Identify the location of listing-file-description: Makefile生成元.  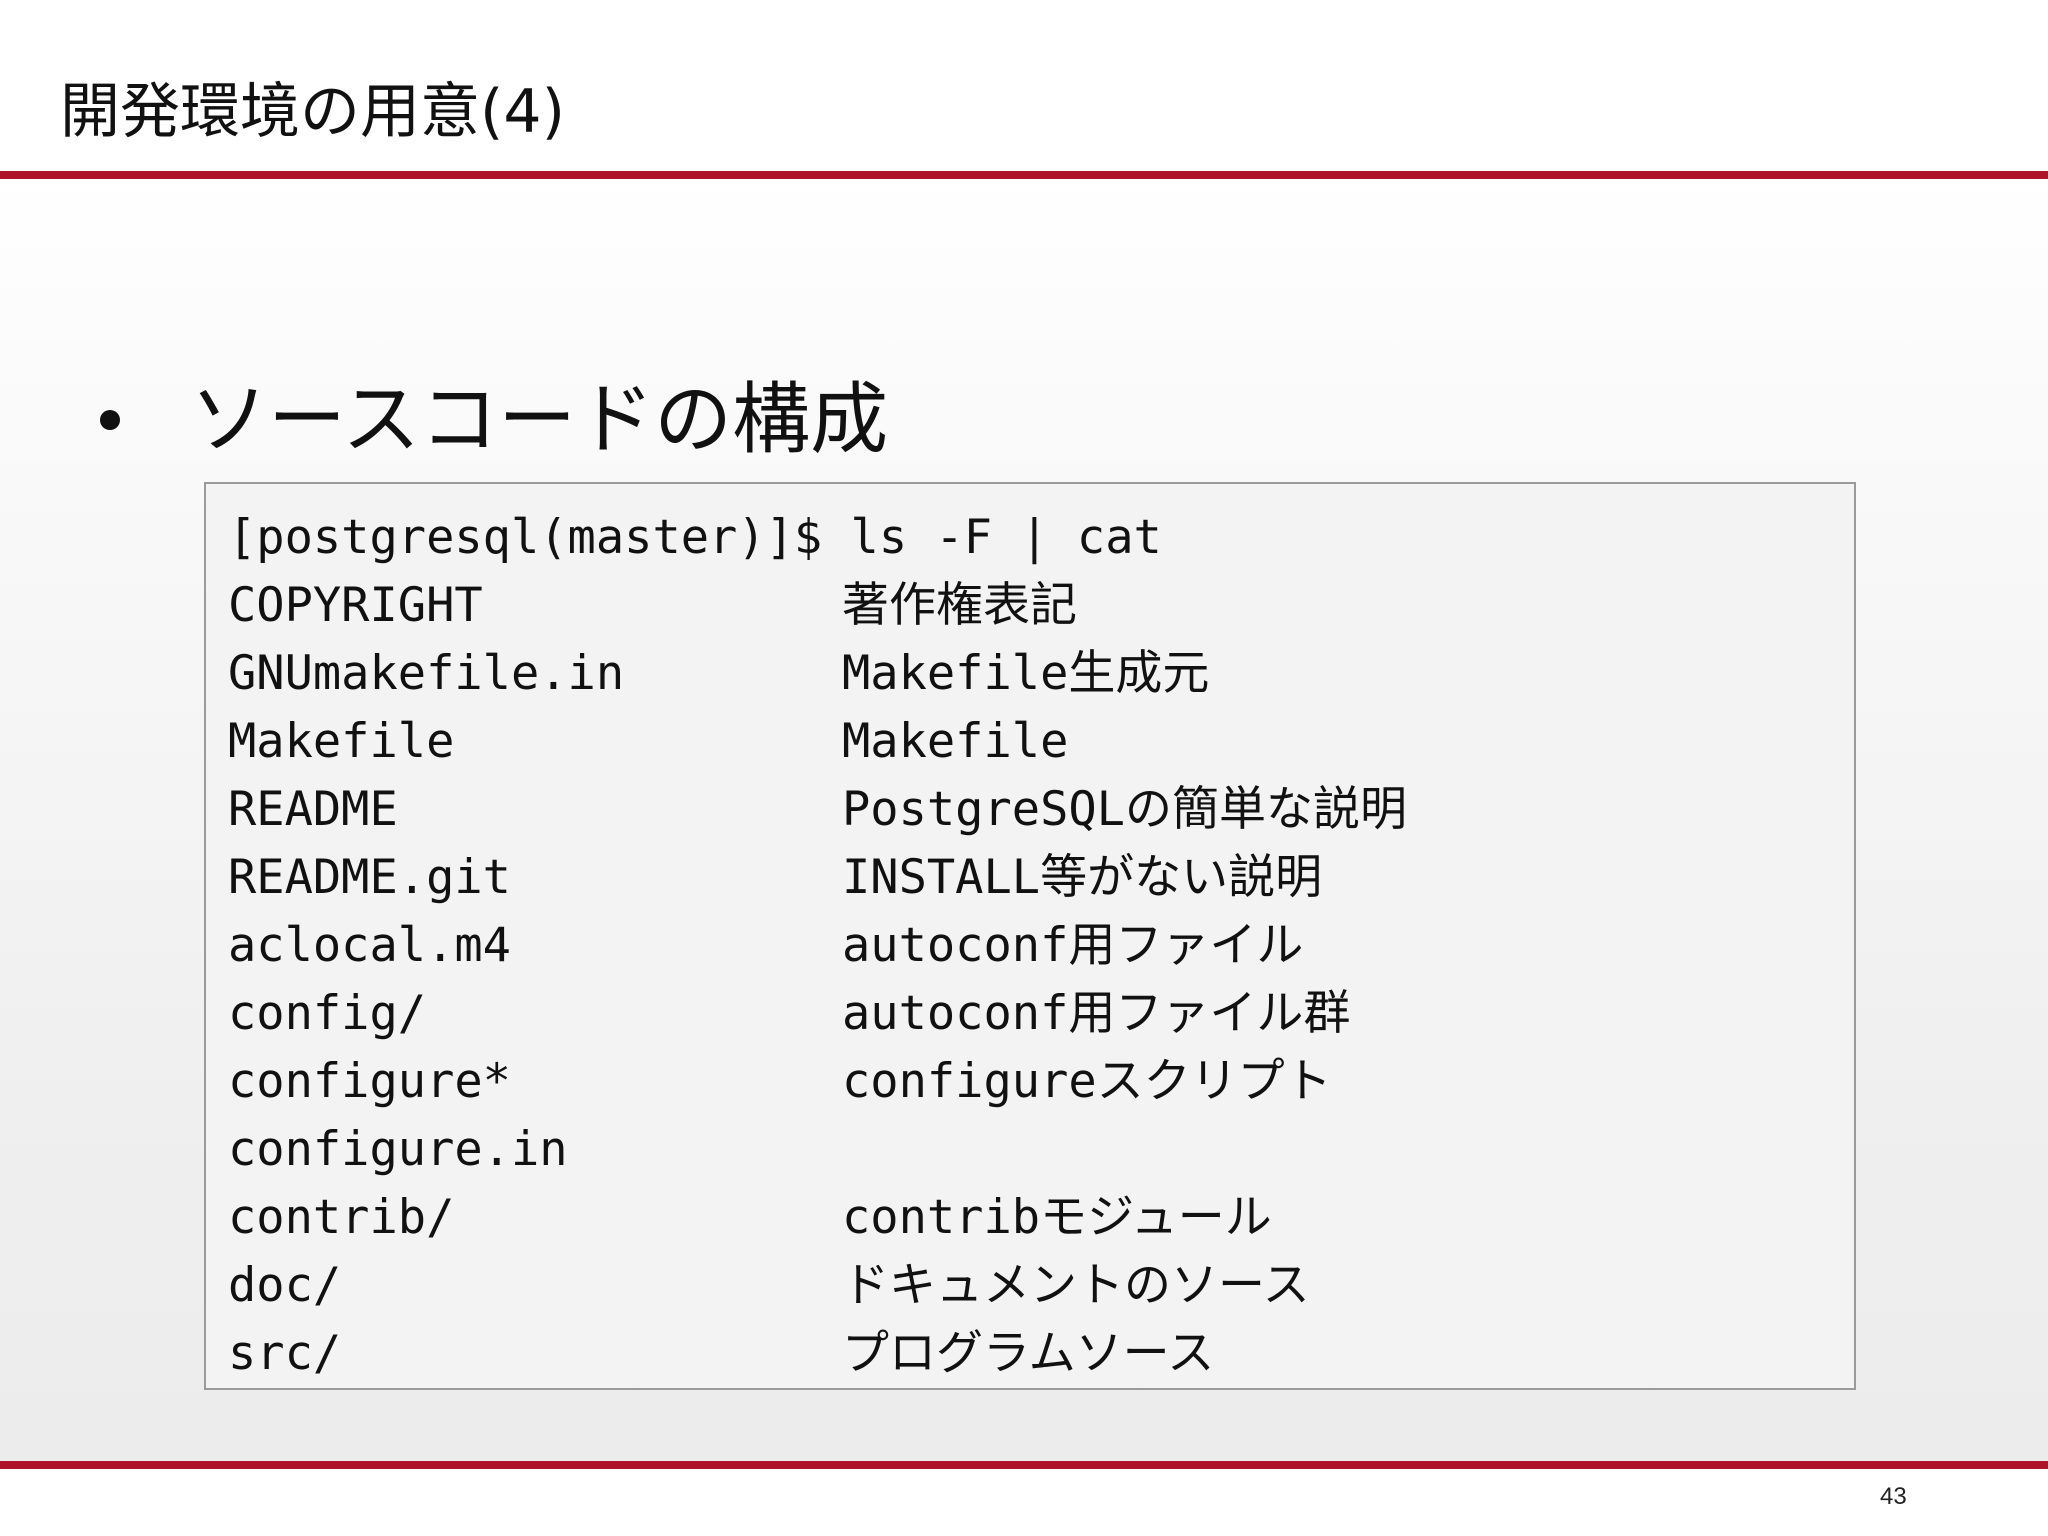
(1026, 673).